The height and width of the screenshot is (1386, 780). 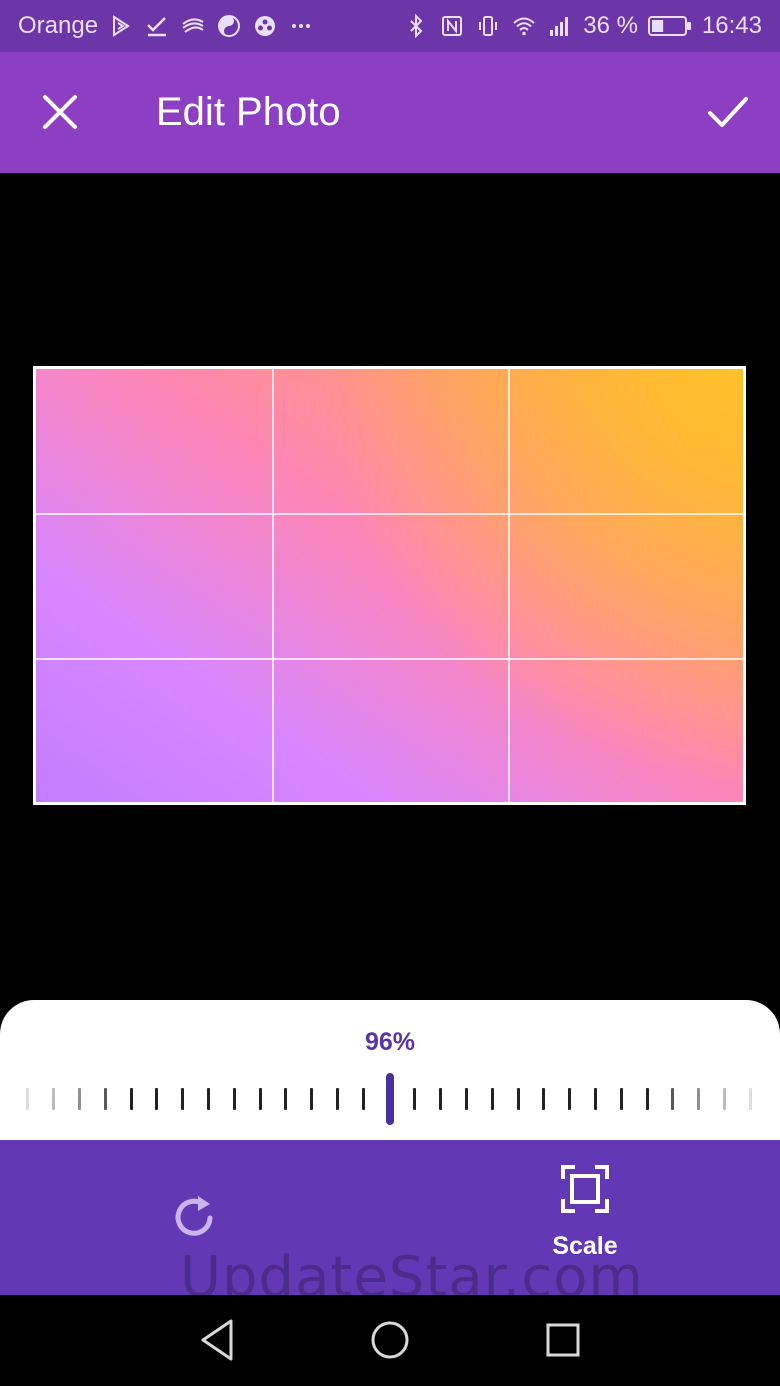 I want to click on clock: 16:43, so click(x=731, y=25).